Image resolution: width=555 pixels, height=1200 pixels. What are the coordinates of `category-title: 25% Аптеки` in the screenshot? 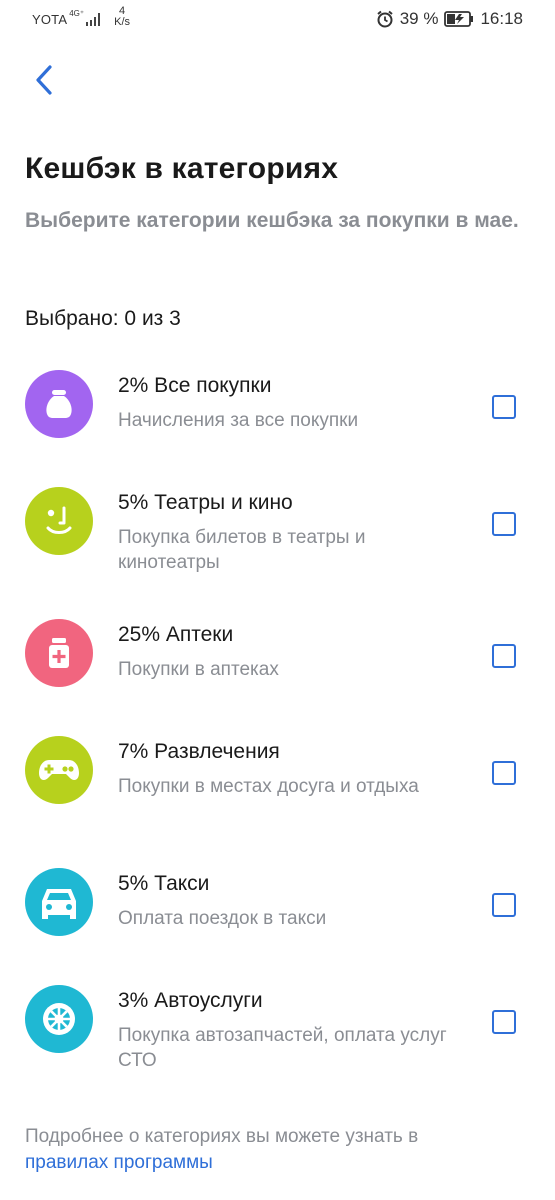 It's located at (176, 634).